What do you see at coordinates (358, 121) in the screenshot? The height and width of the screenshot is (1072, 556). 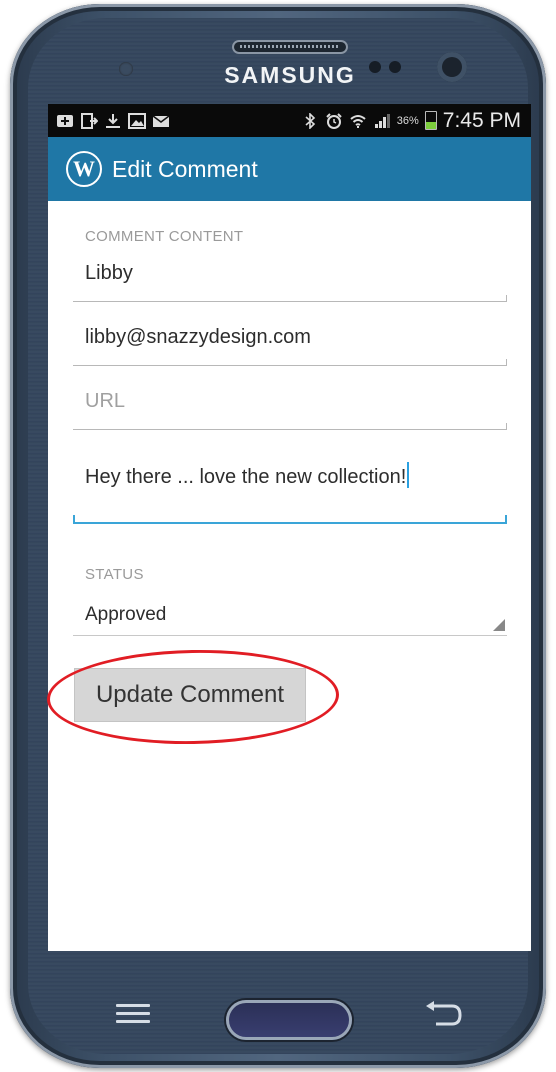 I see `wifi-icon` at bounding box center [358, 121].